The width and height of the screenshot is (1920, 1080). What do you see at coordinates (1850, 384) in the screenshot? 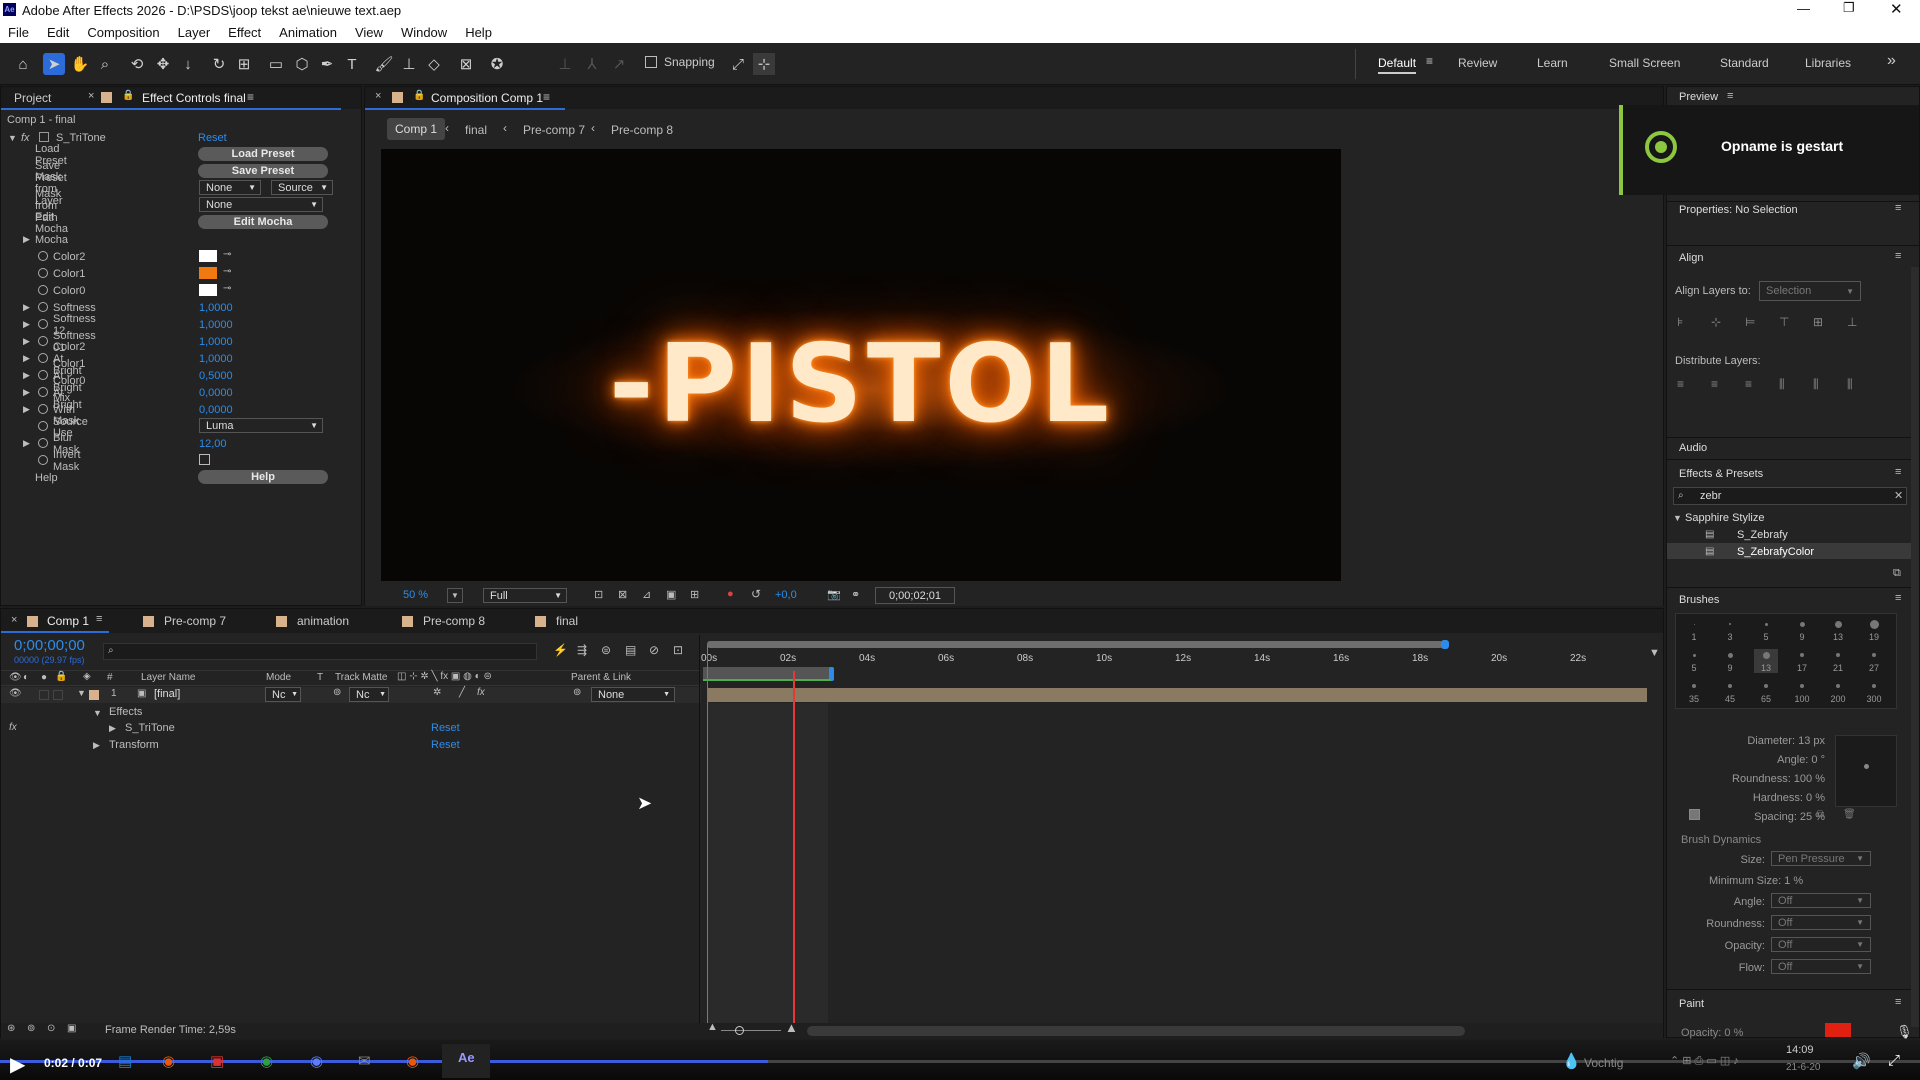
I see `distribute-right-icon: ⫼` at bounding box center [1850, 384].